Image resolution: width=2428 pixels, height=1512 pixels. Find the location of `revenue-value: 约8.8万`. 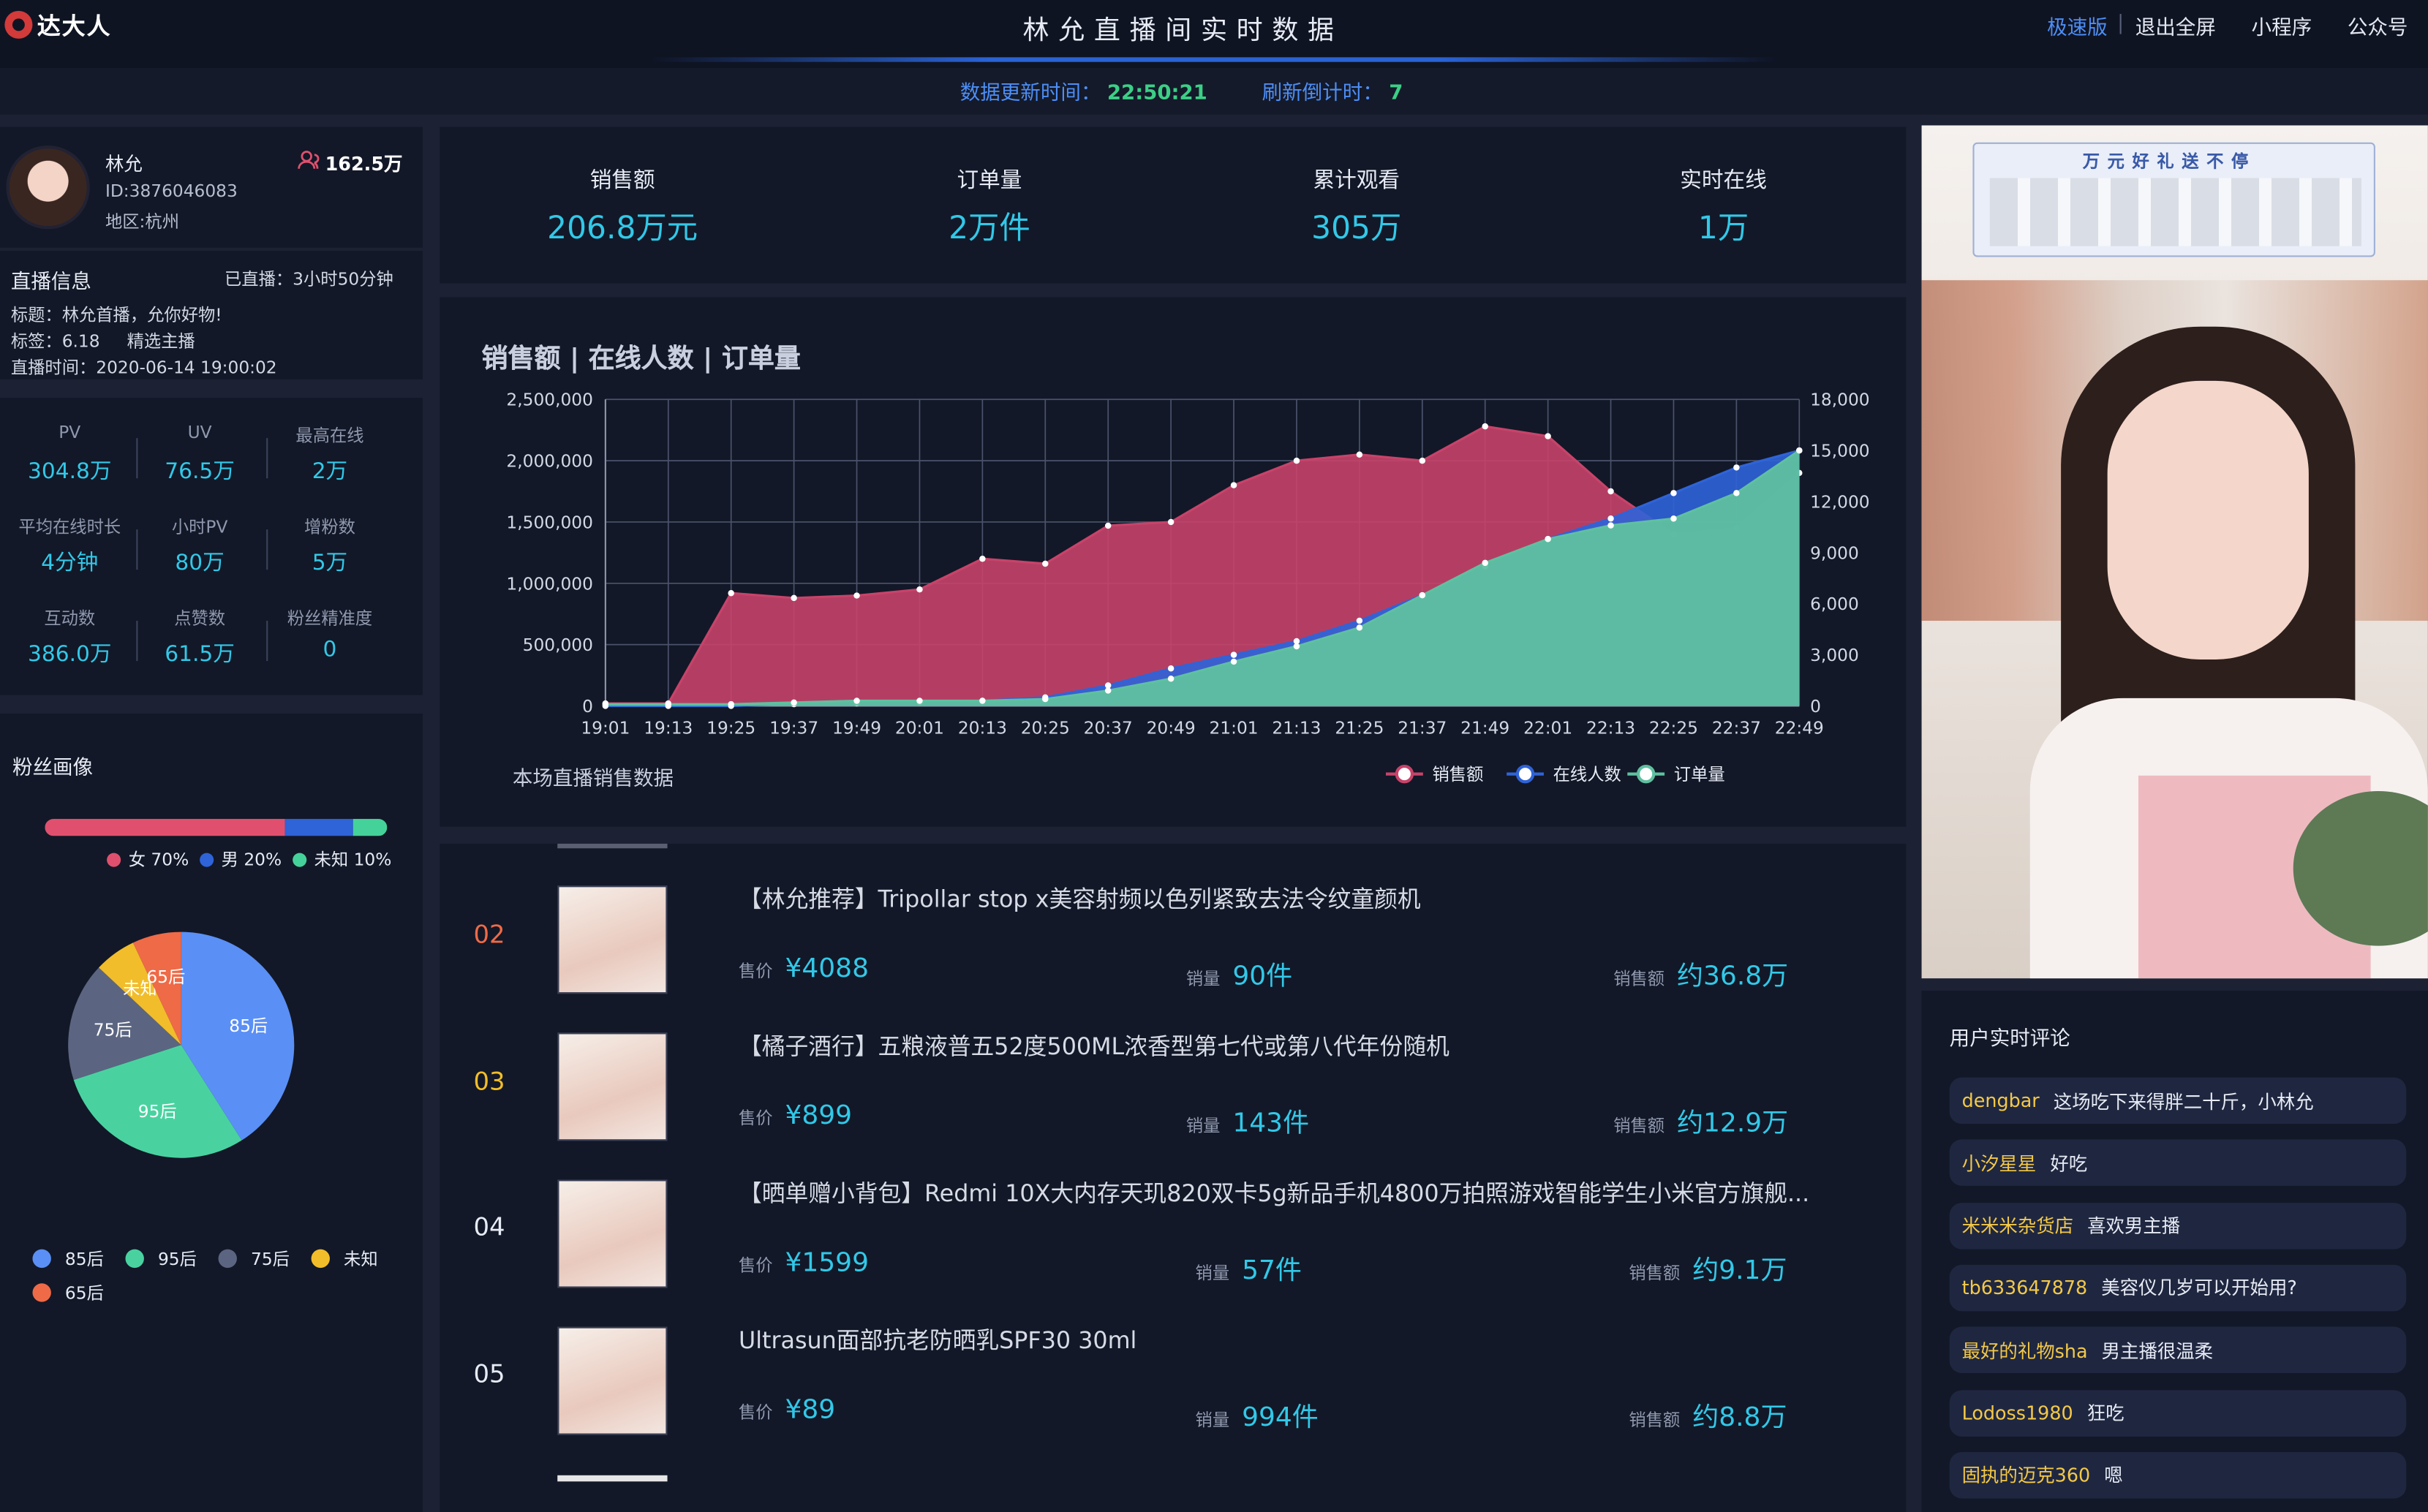

revenue-value: 约8.8万 is located at coordinates (1739, 1418).